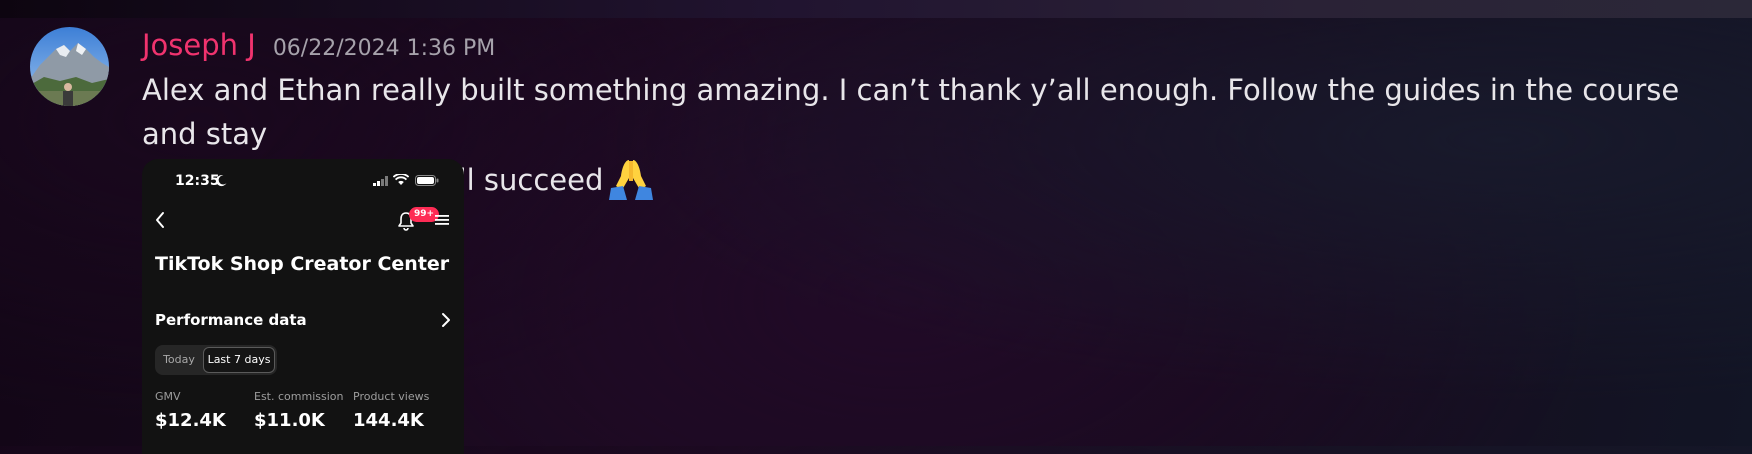 This screenshot has width=1752, height=454. Describe the element at coordinates (446, 320) in the screenshot. I see `chevron-right-icon` at that location.